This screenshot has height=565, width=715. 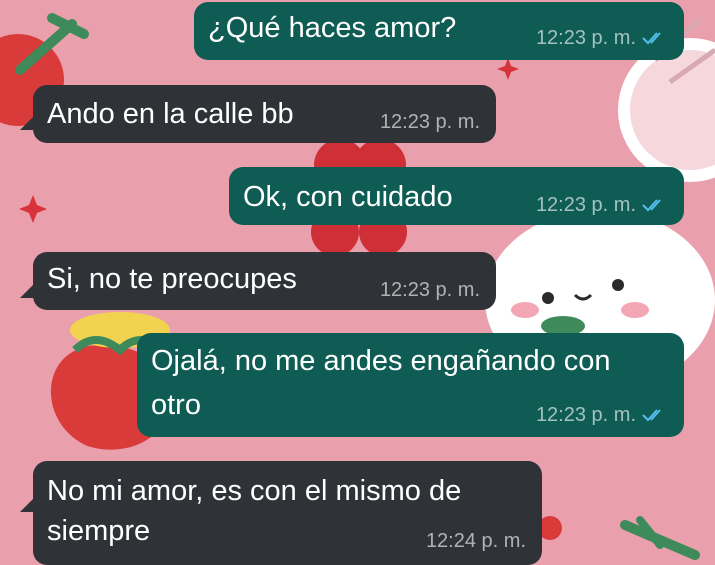 I want to click on message-bubble-outgoing: Ok, con cuidado 12:23 p. m., so click(x=456, y=196).